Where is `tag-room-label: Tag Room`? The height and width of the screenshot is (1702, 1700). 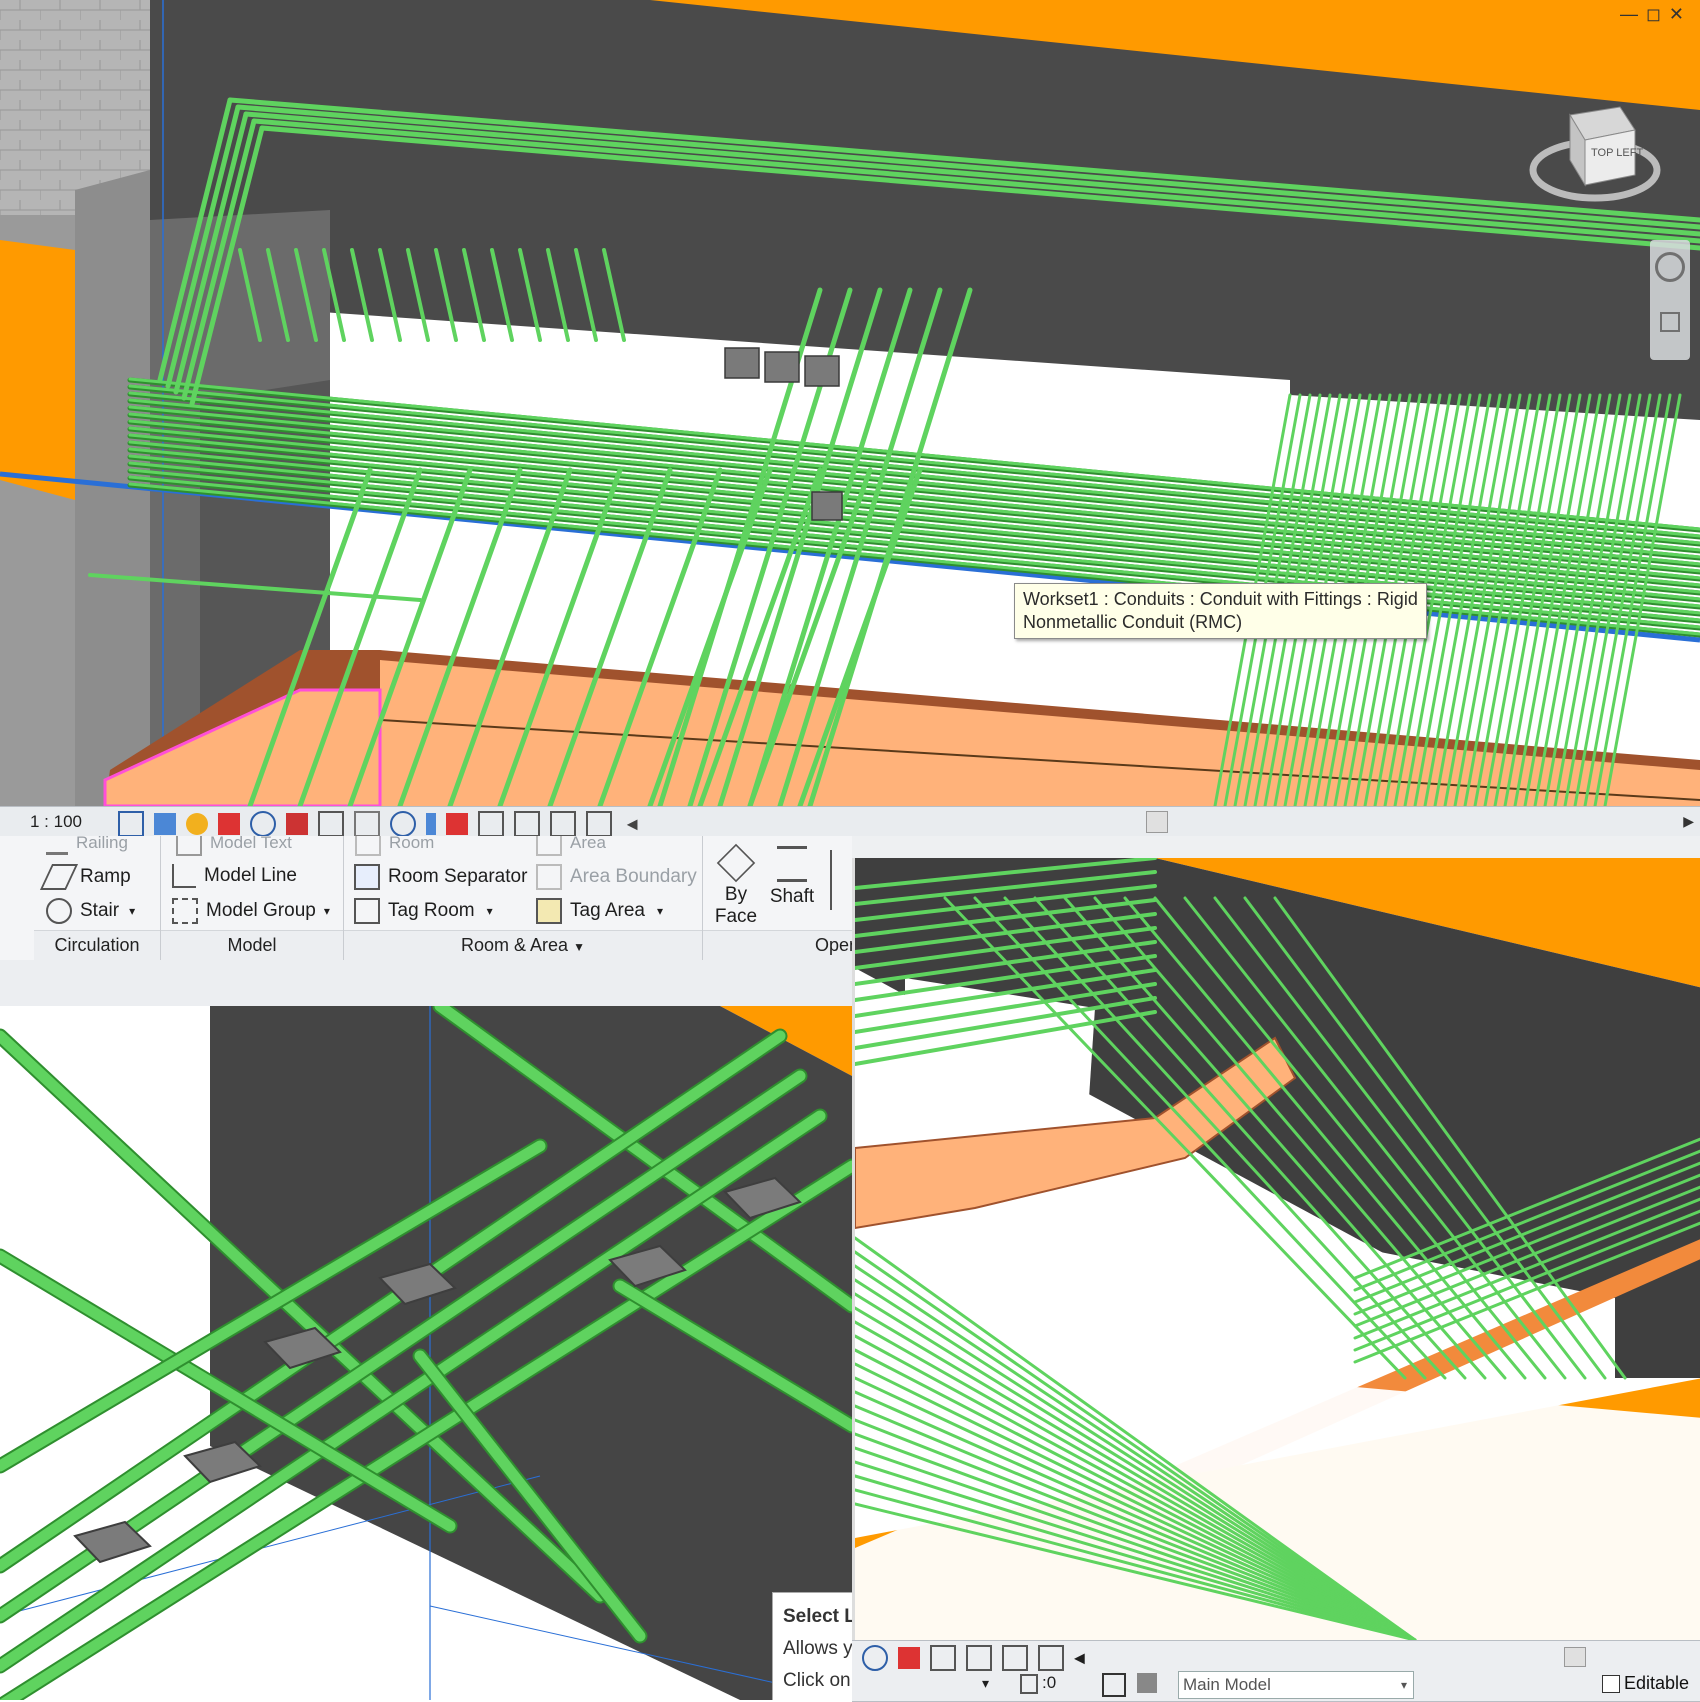 tag-room-label: Tag Room is located at coordinates (431, 910).